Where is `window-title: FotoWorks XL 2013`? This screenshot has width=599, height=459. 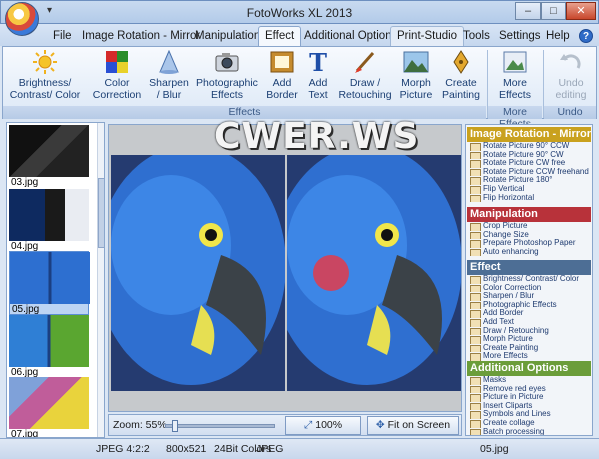
window-title: FotoWorks XL 2013 is located at coordinates (299, 13).